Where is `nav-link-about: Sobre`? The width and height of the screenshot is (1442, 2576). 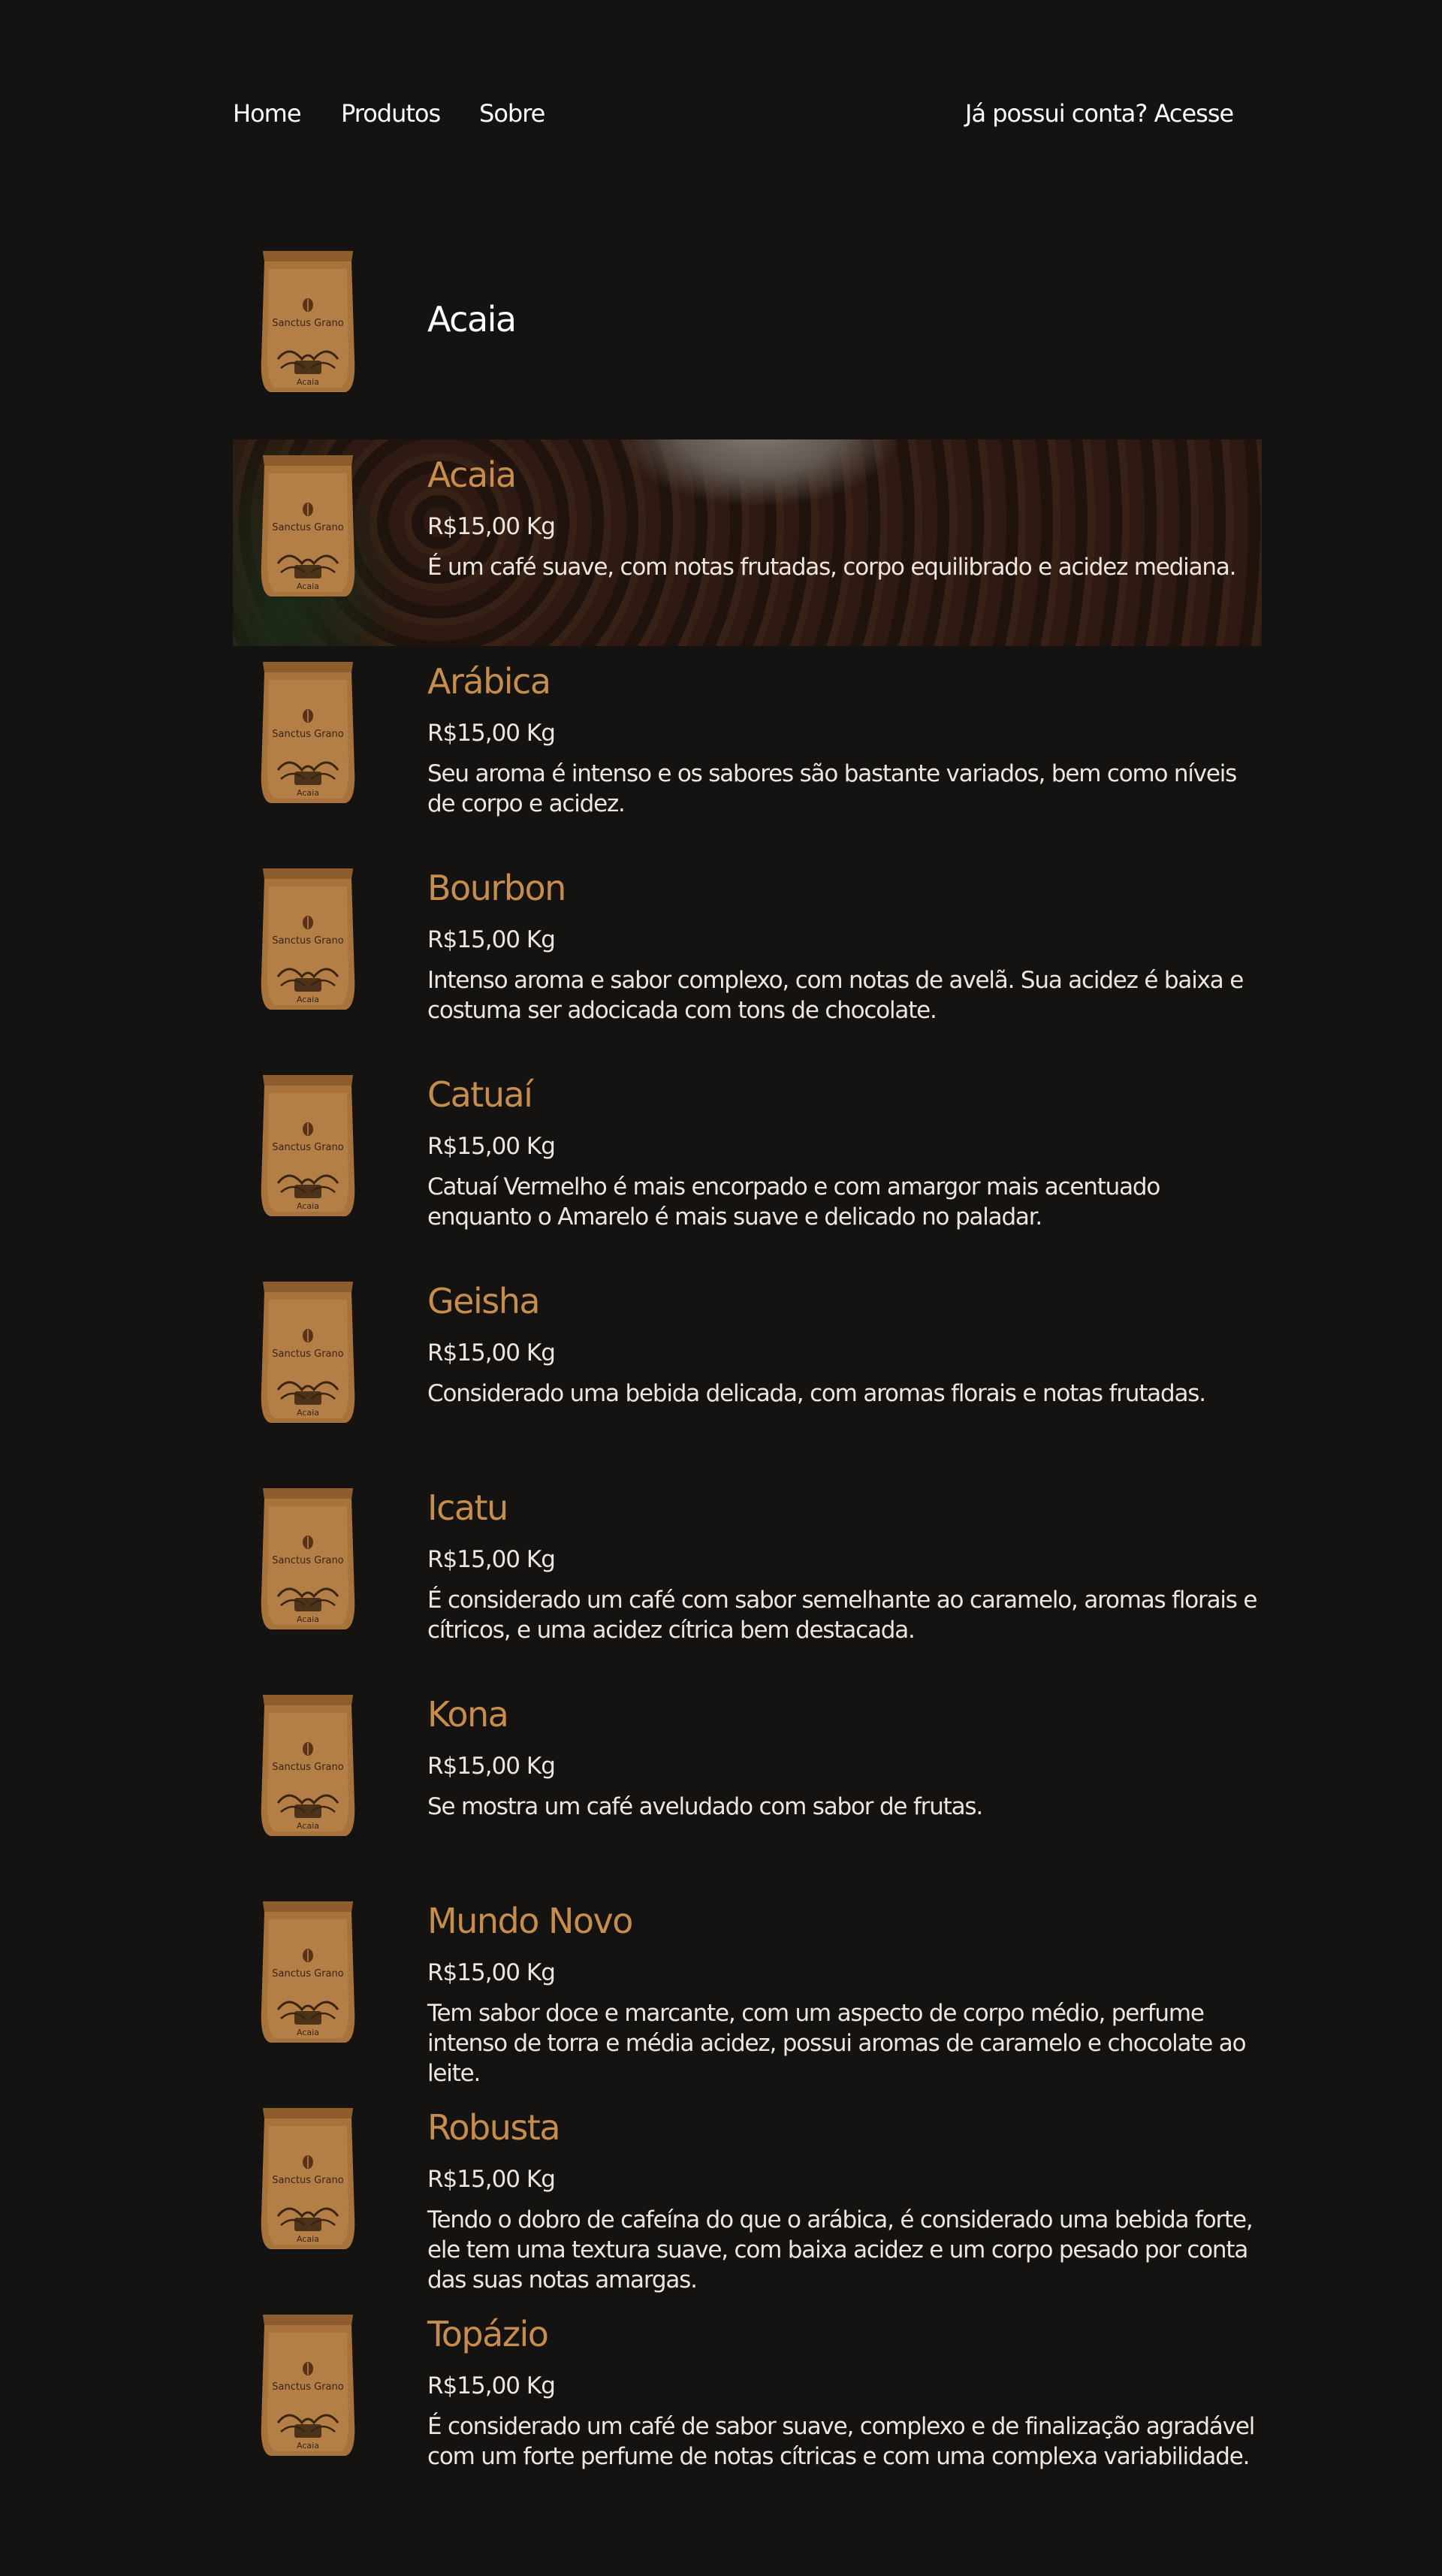
nav-link-about: Sobre is located at coordinates (512, 113).